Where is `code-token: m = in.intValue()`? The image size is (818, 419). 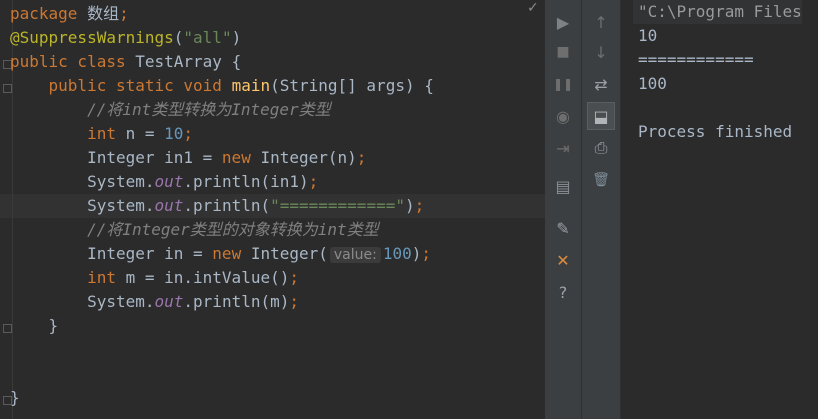
code-token: m = in.intValue() is located at coordinates (207, 277).